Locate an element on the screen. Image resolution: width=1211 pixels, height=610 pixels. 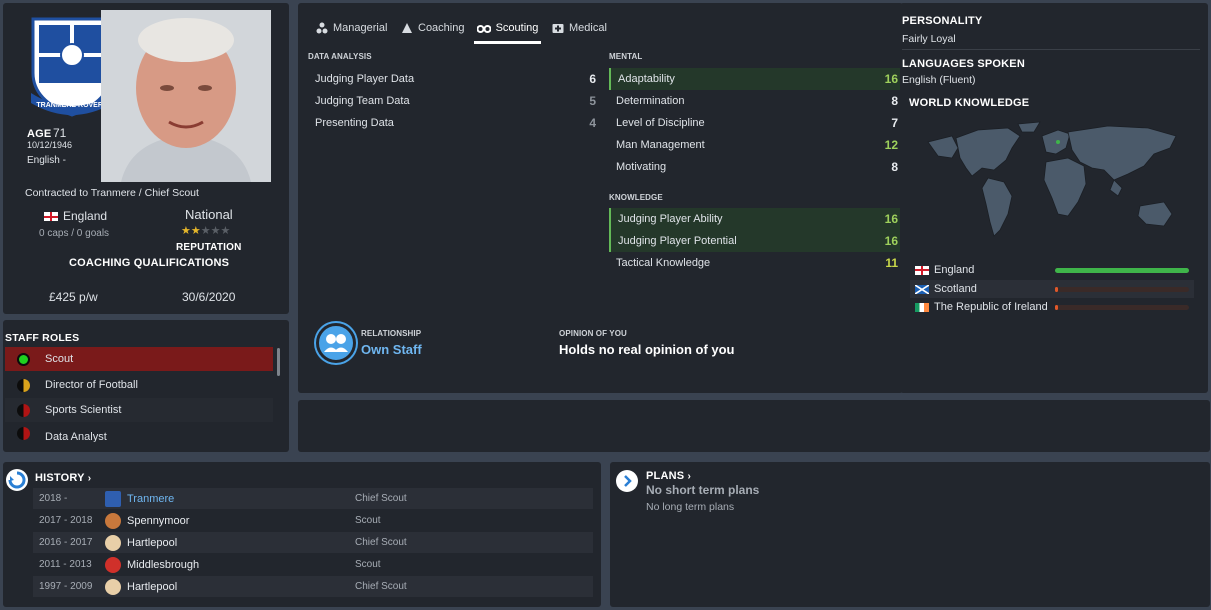
world-knowledge-row: The Republic of Ireland is located at coordinates (1052, 307).